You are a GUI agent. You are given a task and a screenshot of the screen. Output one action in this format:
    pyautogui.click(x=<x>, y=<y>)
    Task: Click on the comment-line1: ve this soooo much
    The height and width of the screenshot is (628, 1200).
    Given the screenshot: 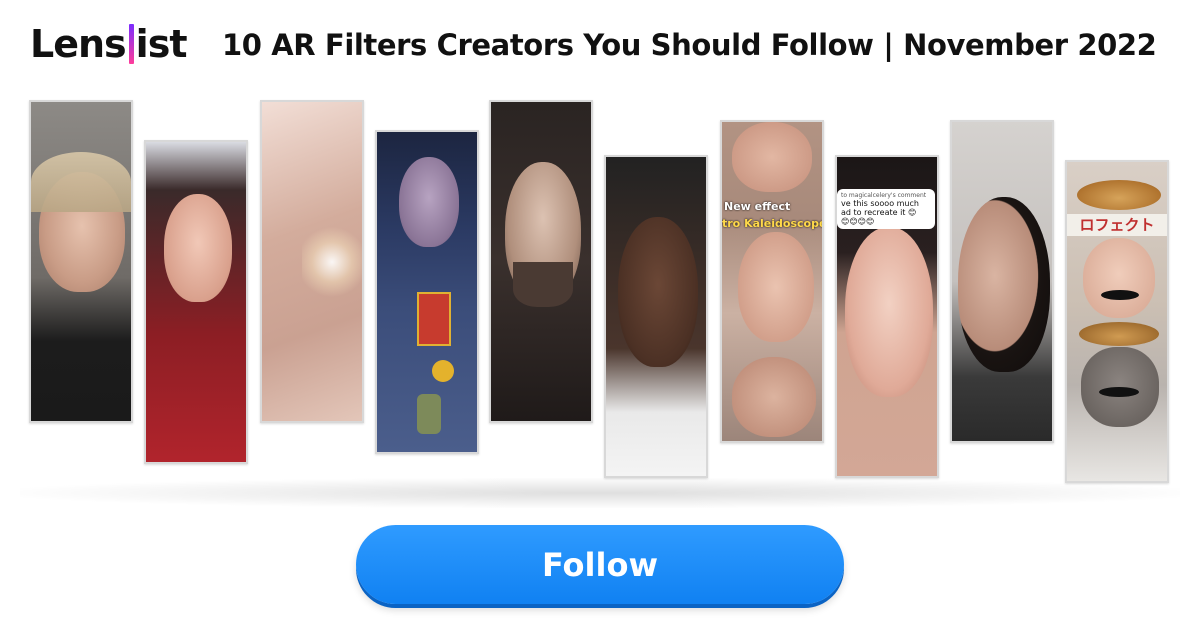 What is the action you would take?
    pyautogui.click(x=880, y=203)
    